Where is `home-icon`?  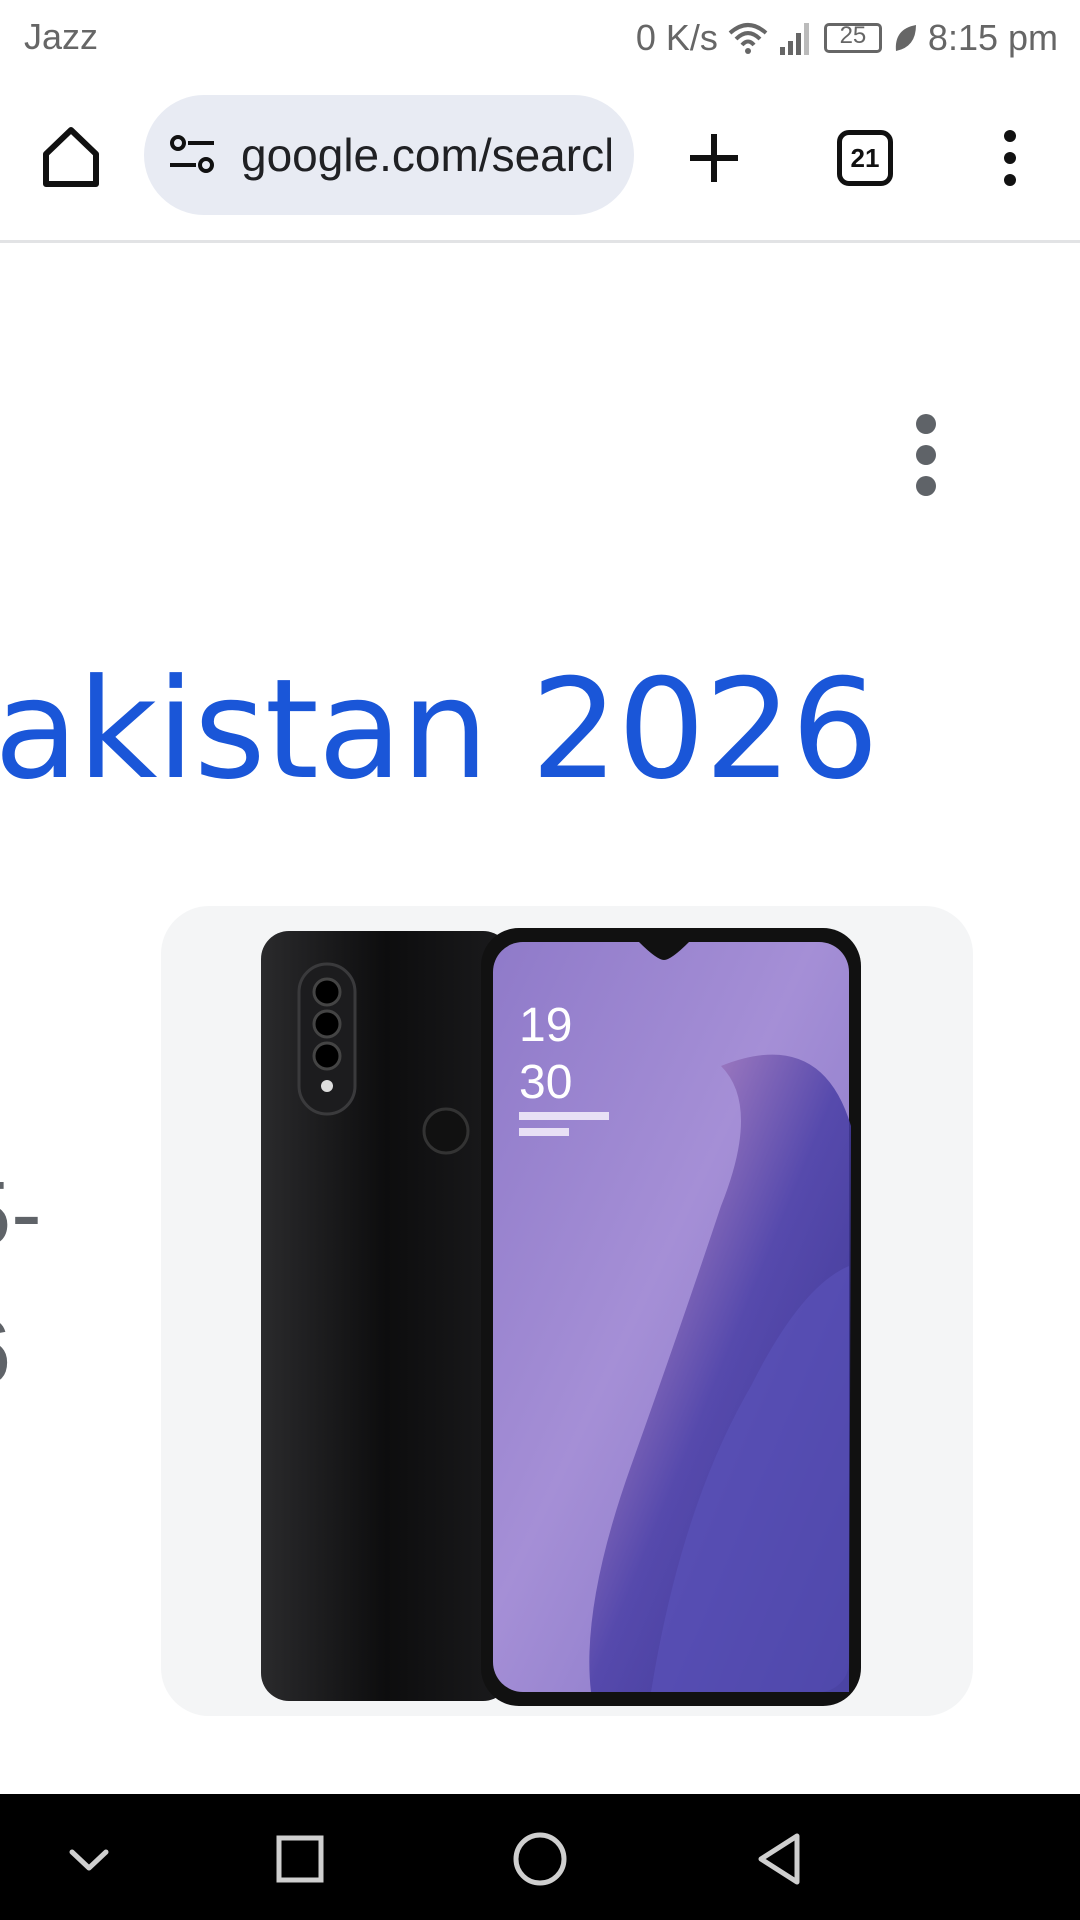 home-icon is located at coordinates (71, 157).